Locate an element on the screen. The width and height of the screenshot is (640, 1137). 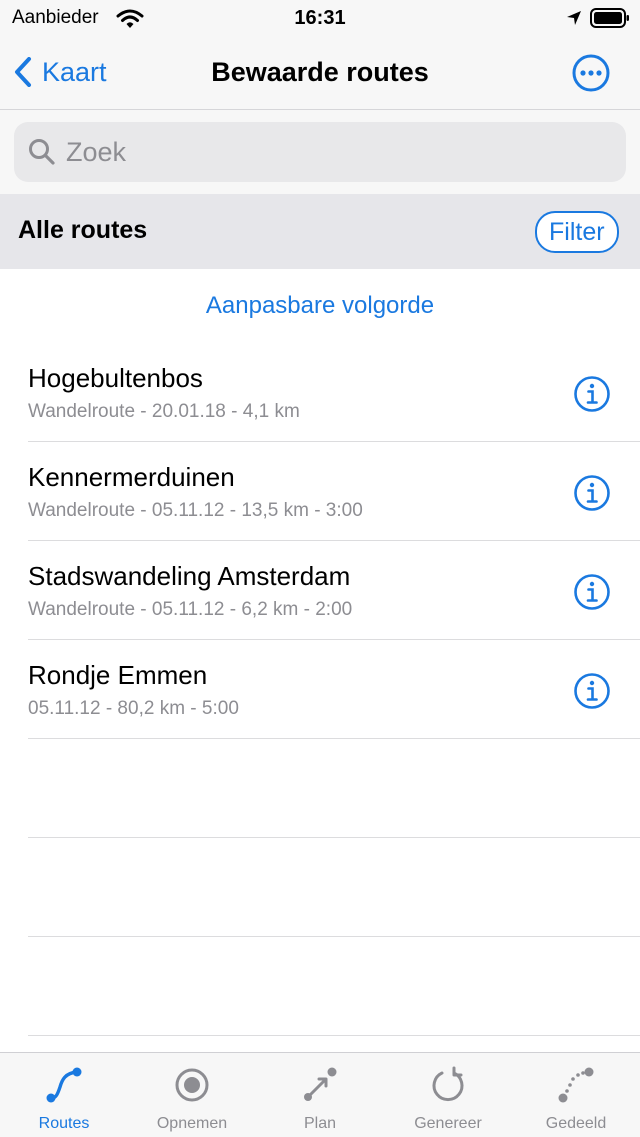
route-name: Kennermerduinen is located at coordinates (131, 477).